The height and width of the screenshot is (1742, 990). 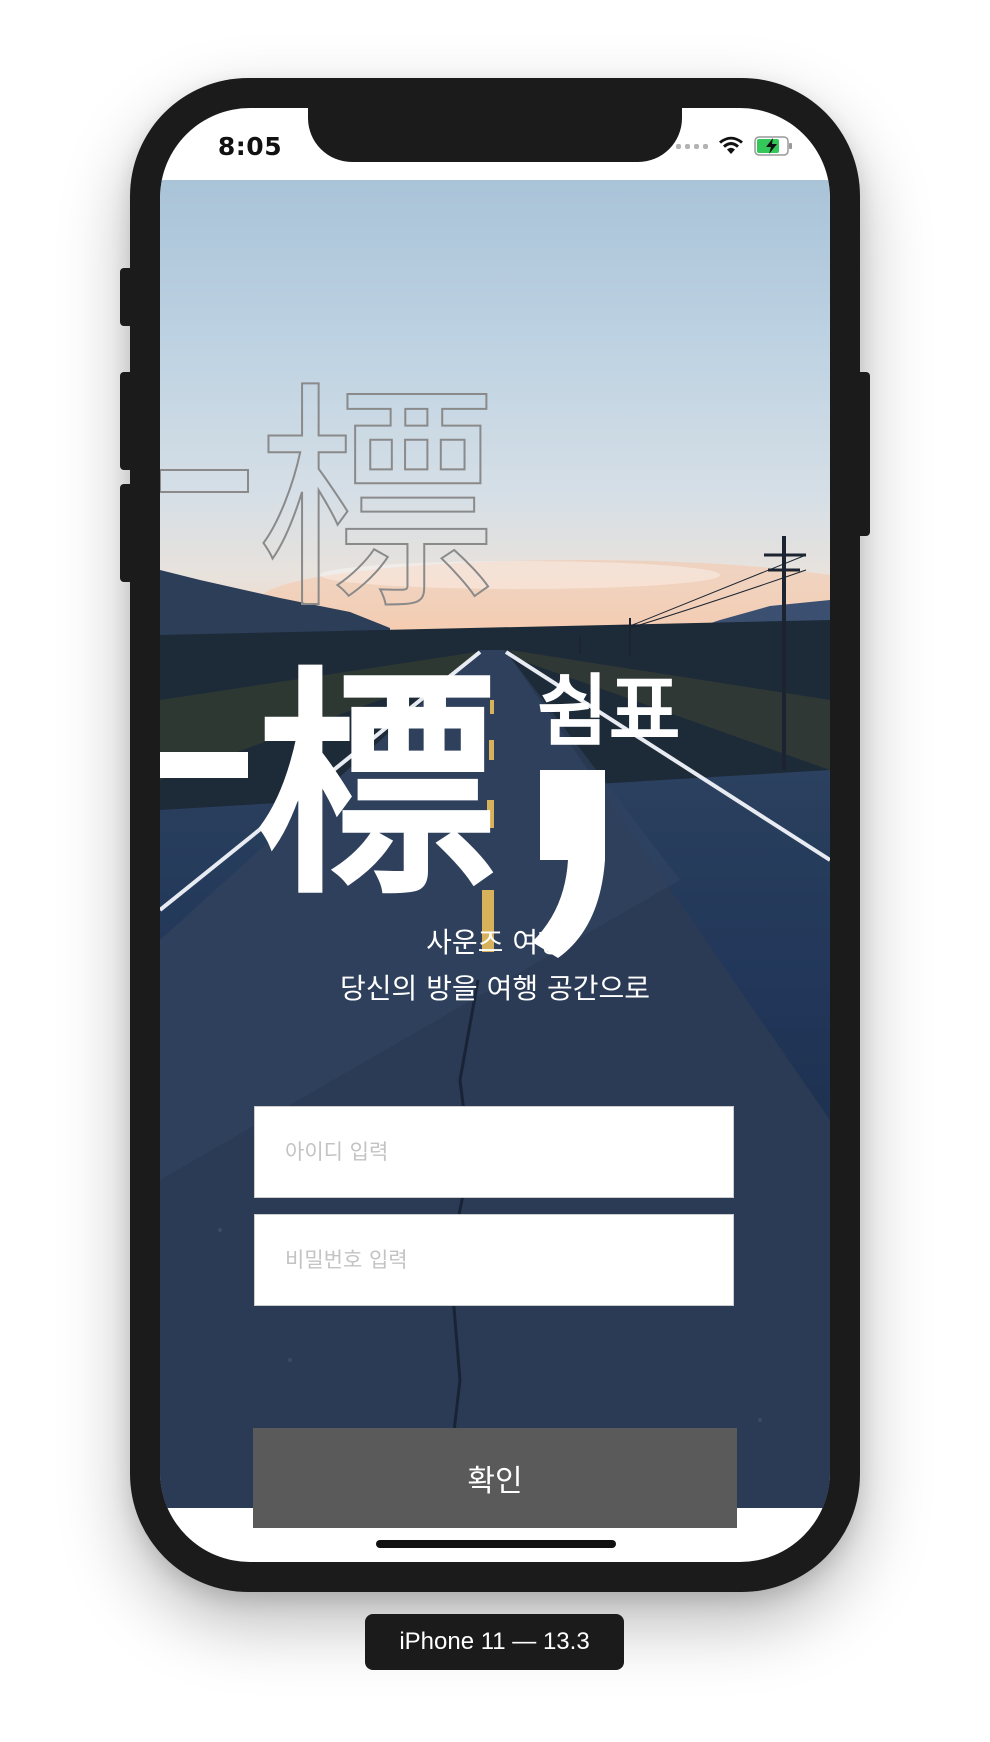 What do you see at coordinates (731, 145) in the screenshot?
I see `wifi-icon` at bounding box center [731, 145].